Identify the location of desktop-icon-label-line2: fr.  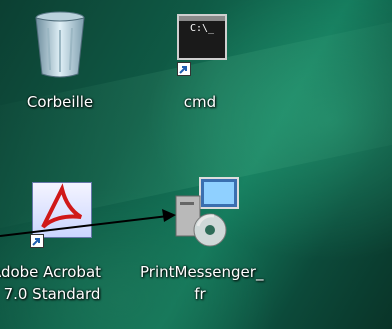
(200, 294).